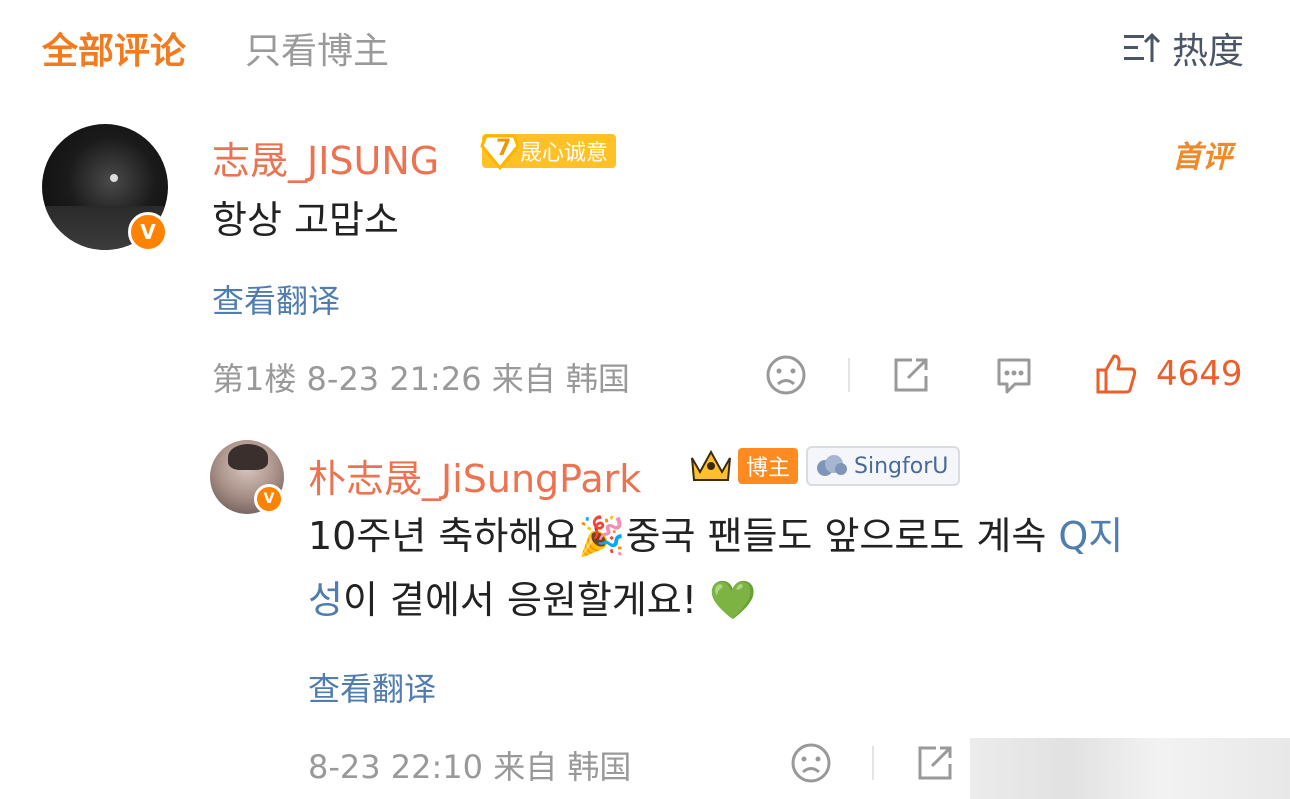  I want to click on reply-text: 10주년 축하해요🎉중국 팬들도 앞으로도 계속, so click(683, 536).